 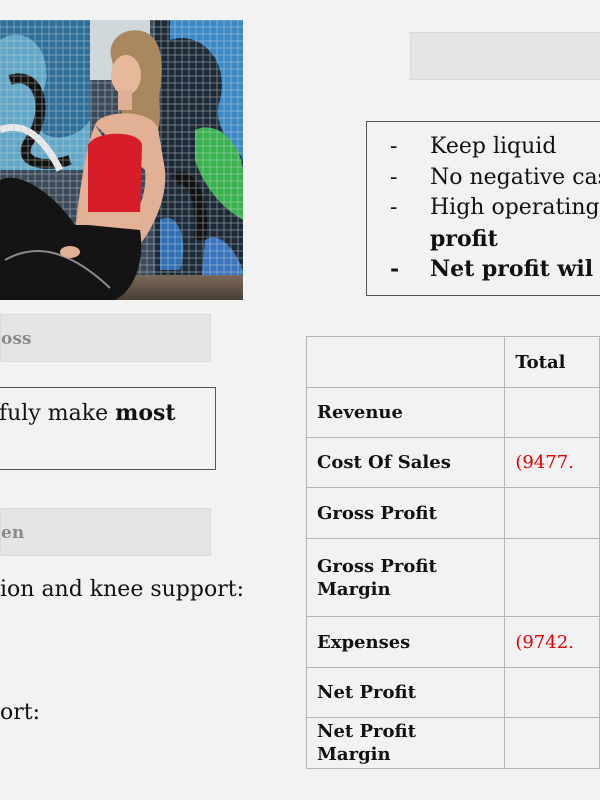 What do you see at coordinates (20, 712) in the screenshot?
I see `support-line-2: ort:` at bounding box center [20, 712].